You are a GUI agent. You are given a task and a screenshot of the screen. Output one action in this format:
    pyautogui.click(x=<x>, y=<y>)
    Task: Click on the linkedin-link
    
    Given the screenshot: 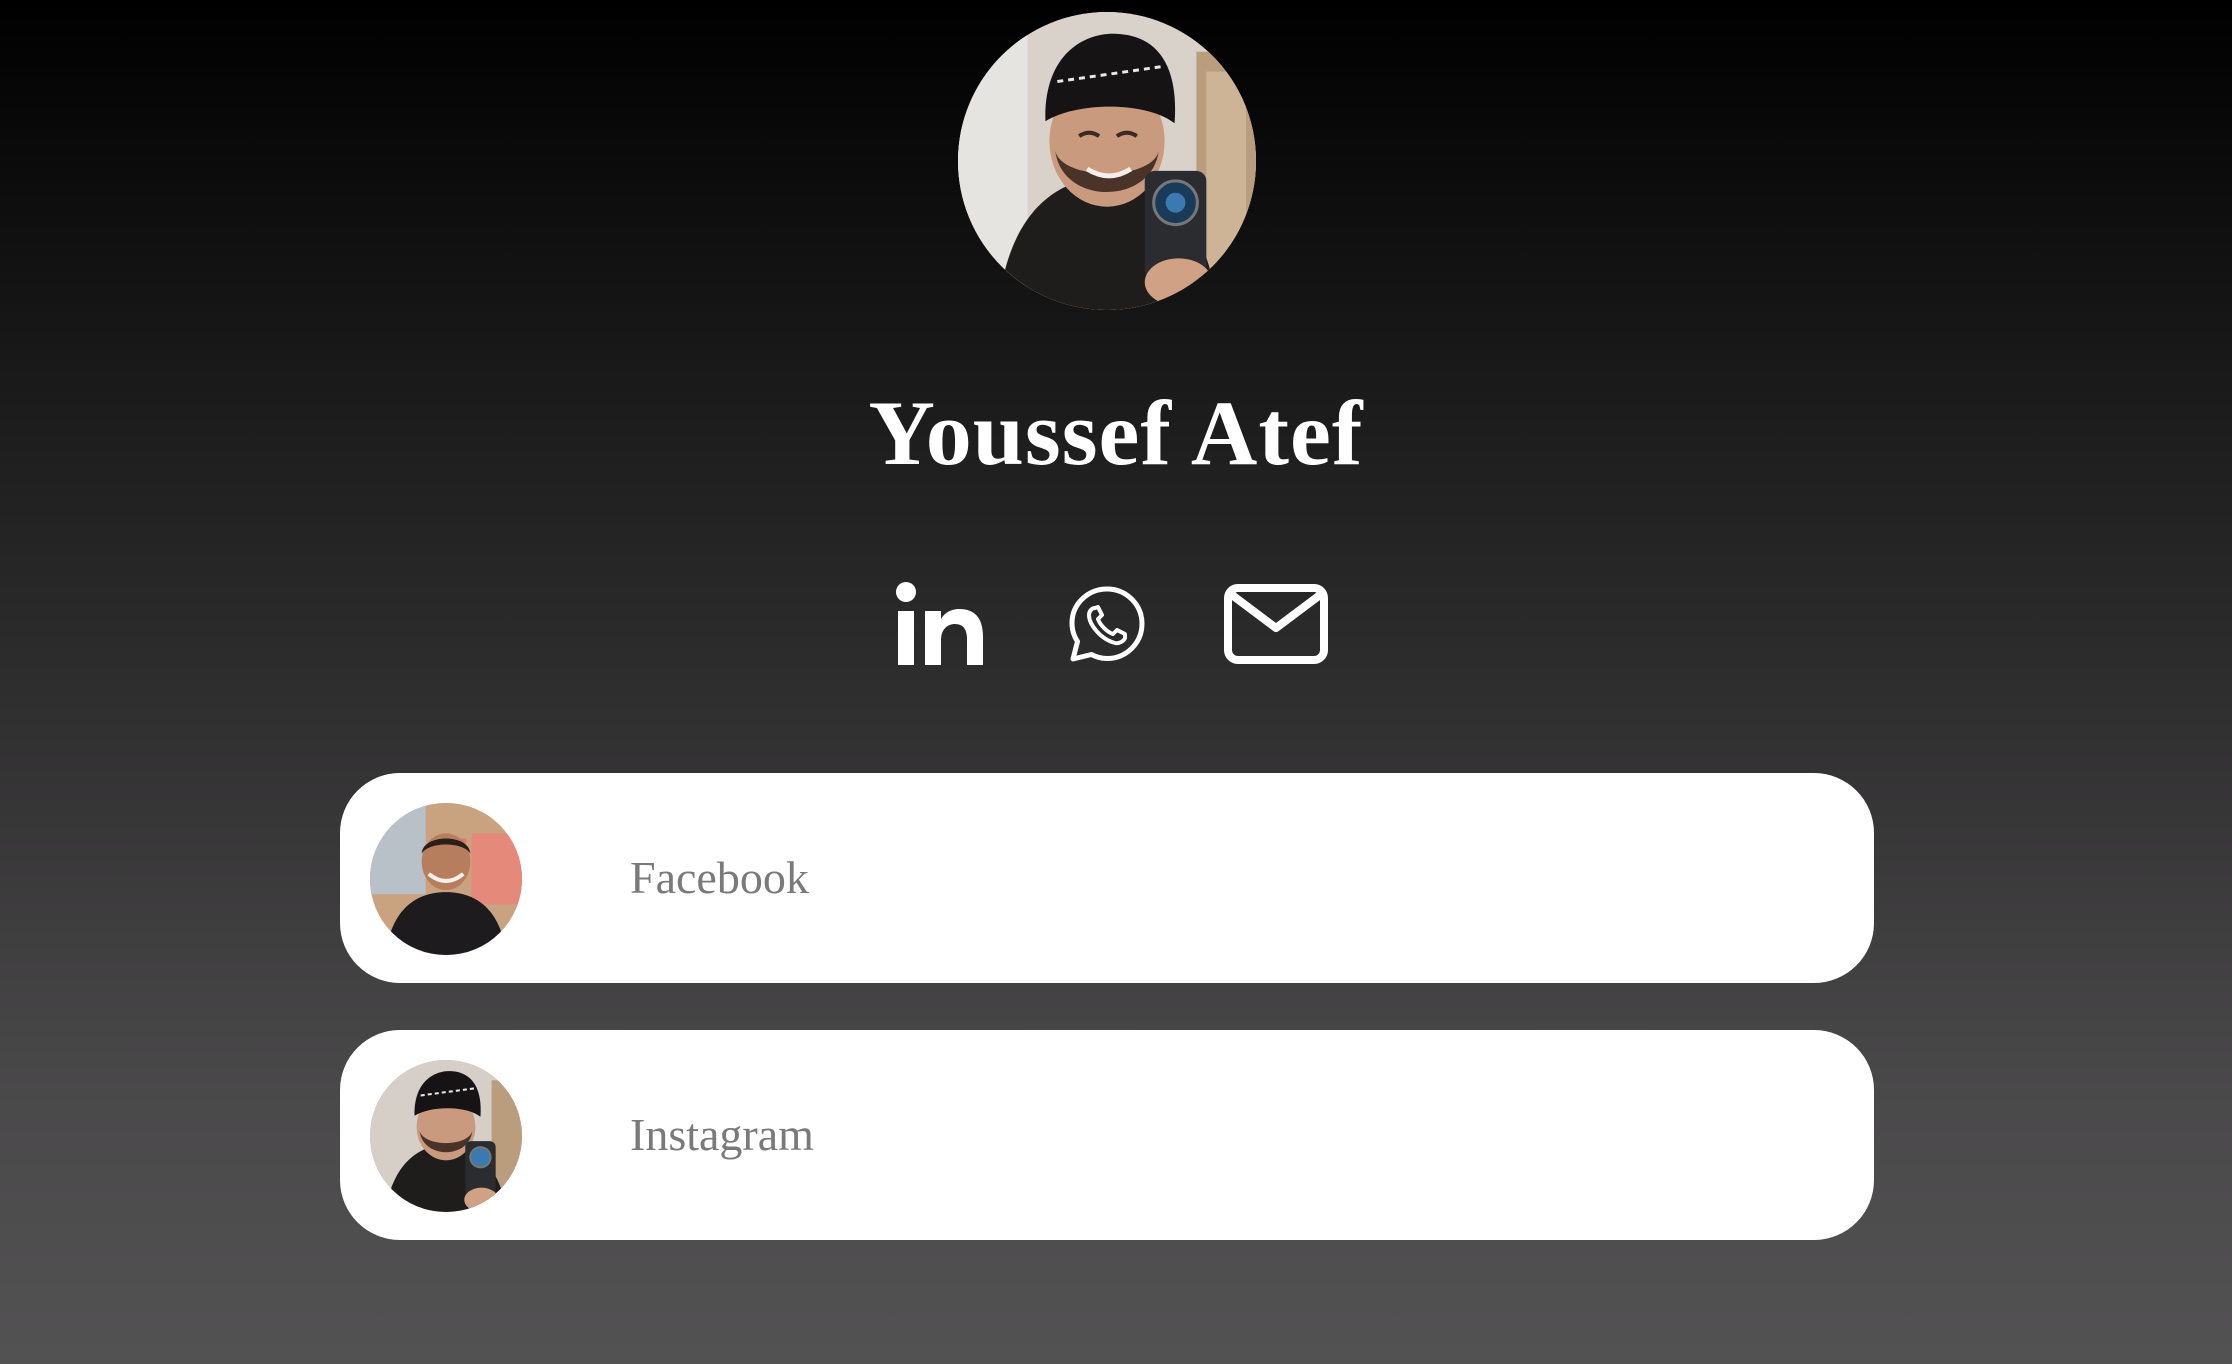 What is the action you would take?
    pyautogui.click(x=940, y=624)
    